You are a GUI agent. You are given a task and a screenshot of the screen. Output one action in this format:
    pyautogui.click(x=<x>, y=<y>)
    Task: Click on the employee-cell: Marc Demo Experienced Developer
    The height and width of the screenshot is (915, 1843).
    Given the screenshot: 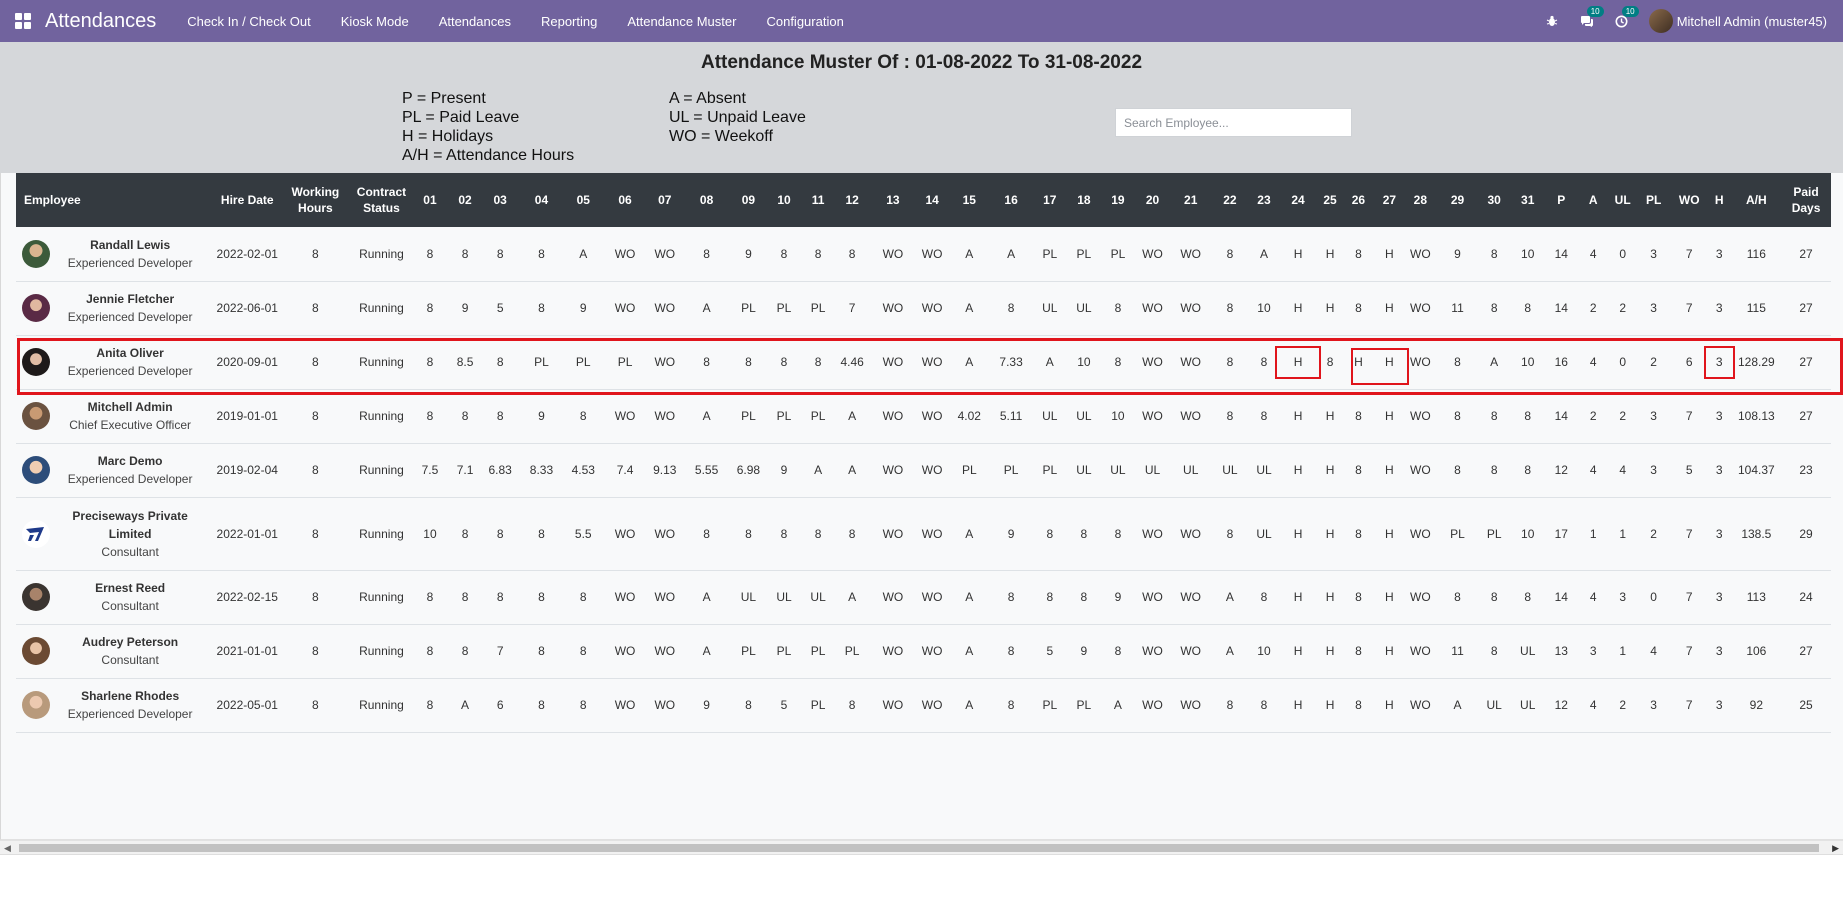 What is the action you would take?
    pyautogui.click(x=115, y=470)
    